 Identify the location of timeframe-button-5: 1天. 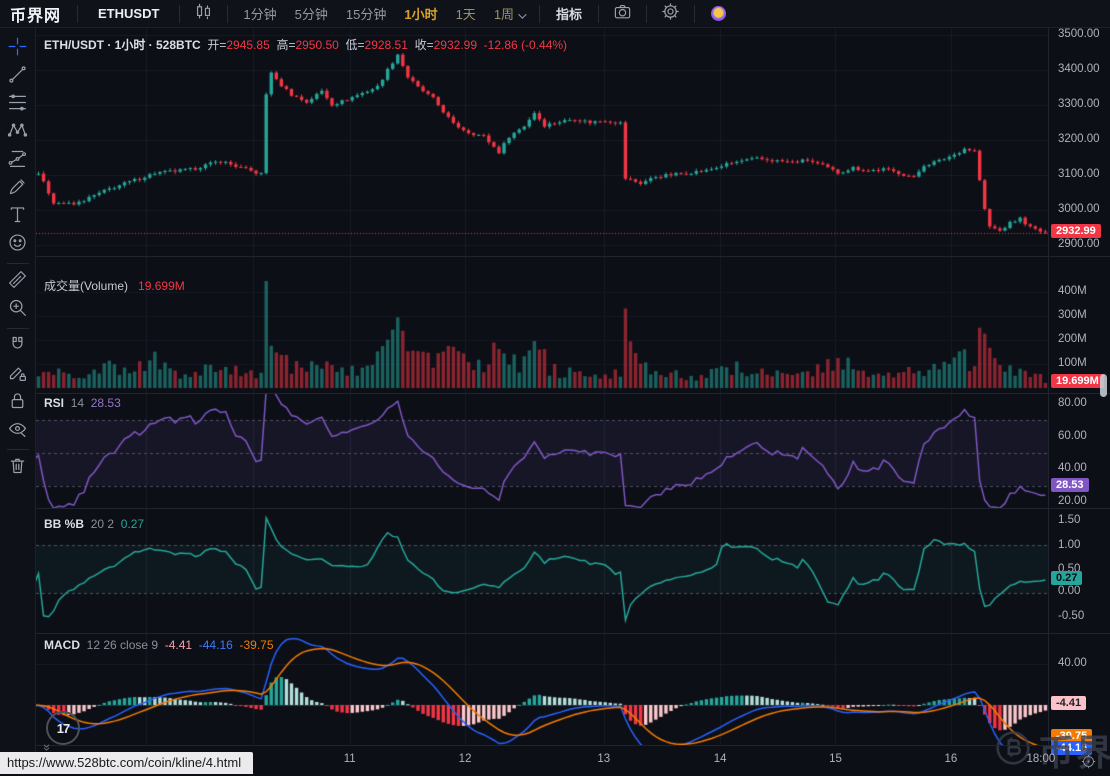
(466, 13).